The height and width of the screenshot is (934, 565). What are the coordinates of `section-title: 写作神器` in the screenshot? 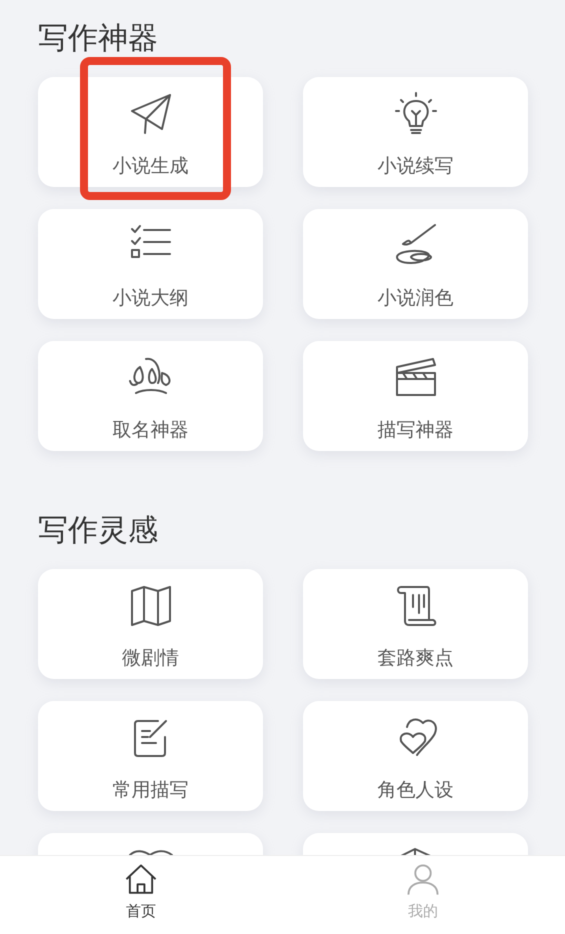 It's located at (98, 39).